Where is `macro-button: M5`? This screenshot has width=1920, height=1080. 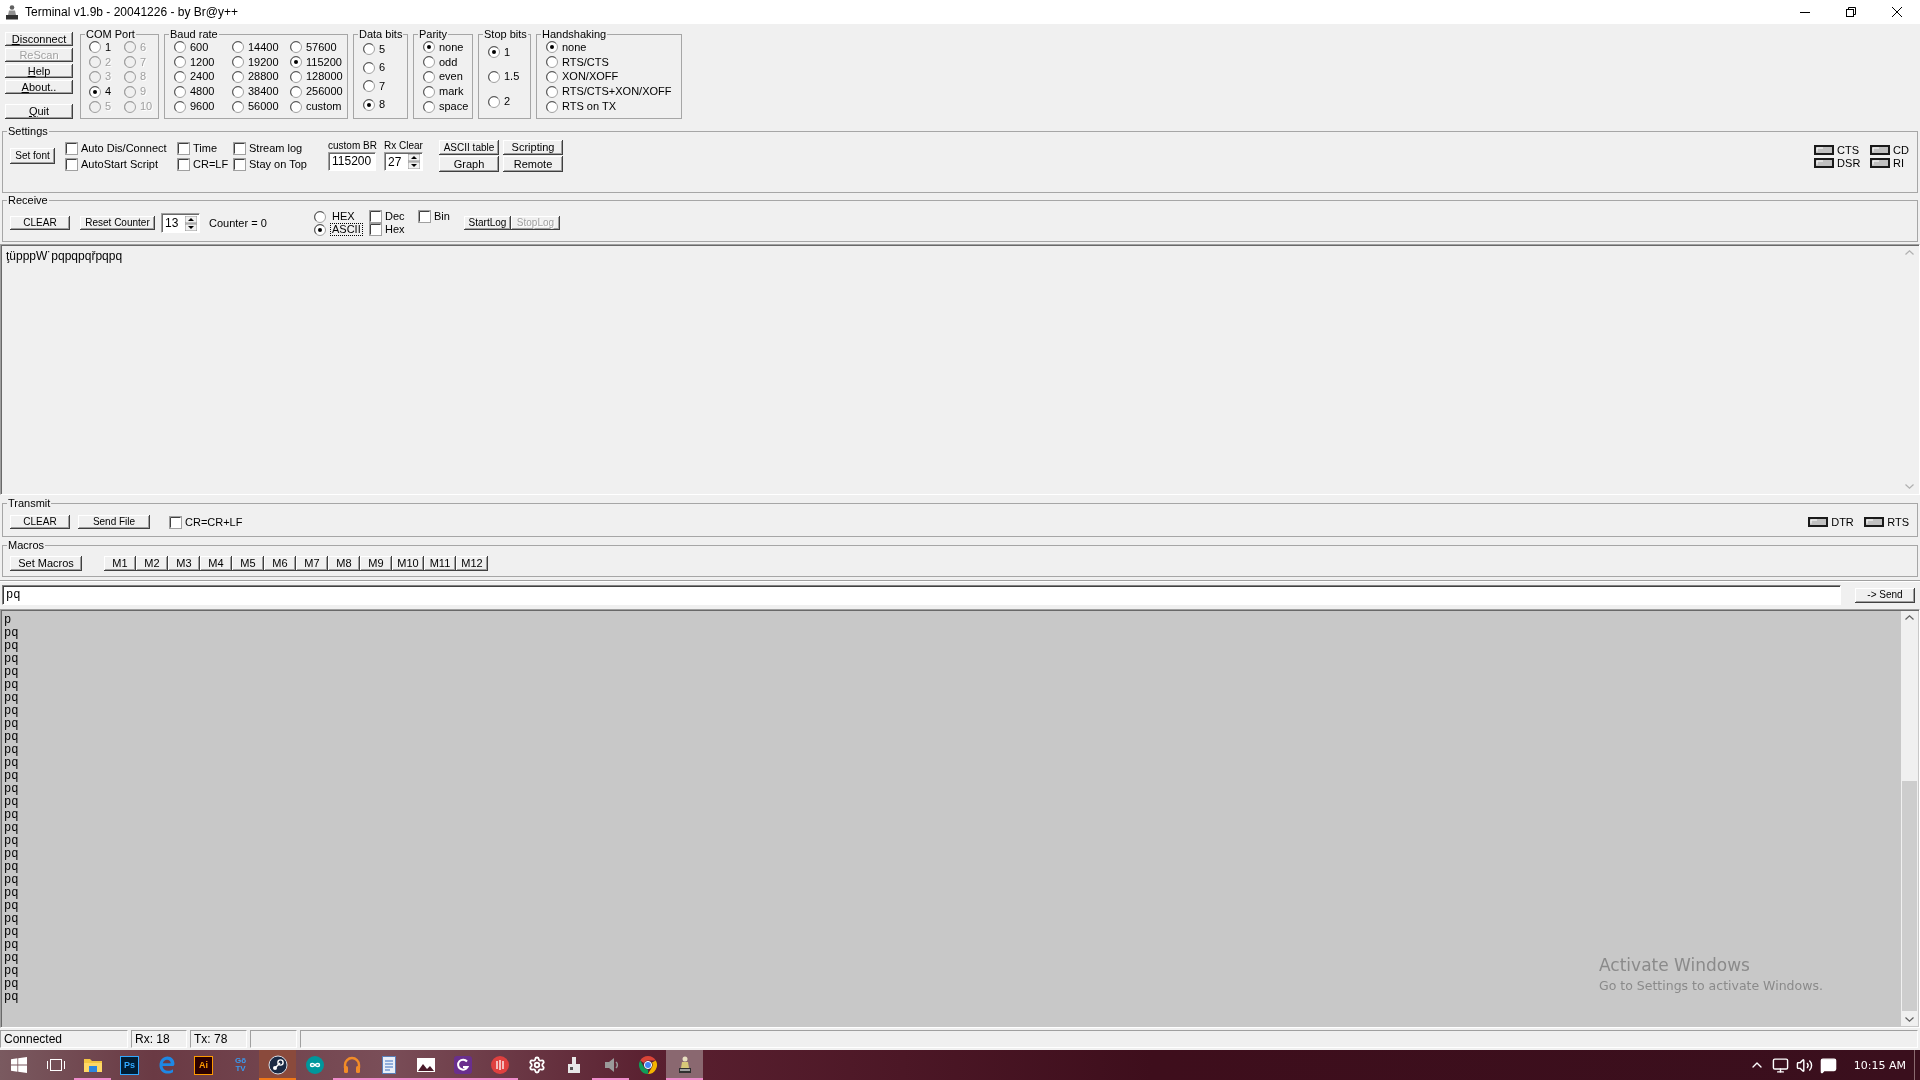
macro-button: M5 is located at coordinates (248, 563).